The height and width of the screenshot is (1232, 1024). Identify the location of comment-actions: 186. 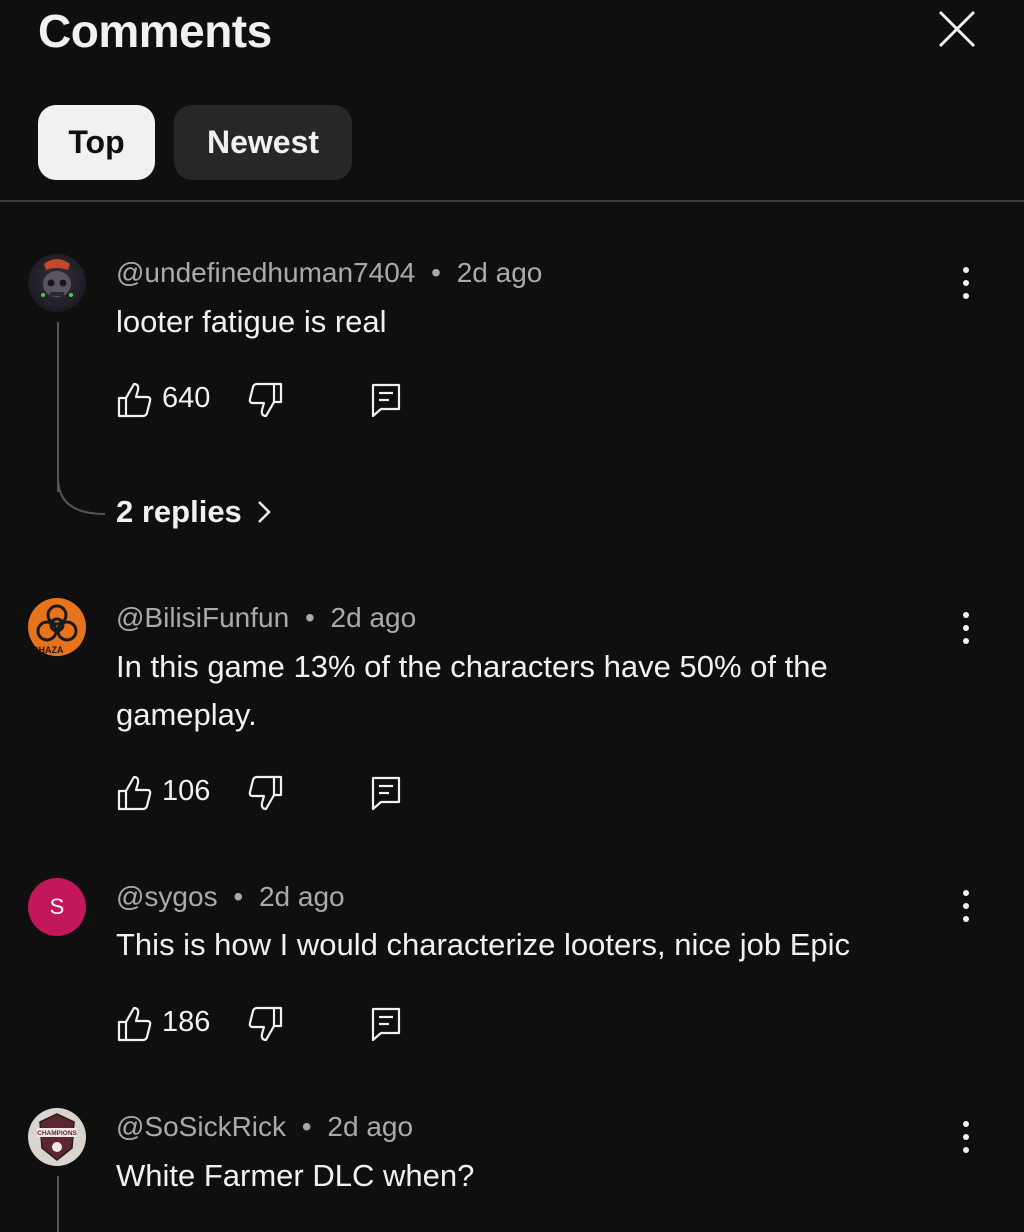
(266, 1024).